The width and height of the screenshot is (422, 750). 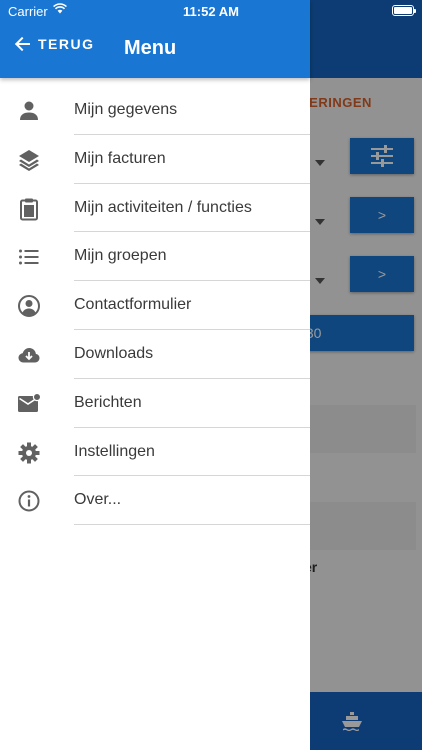 What do you see at coordinates (29, 257) in the screenshot?
I see `list-icon` at bounding box center [29, 257].